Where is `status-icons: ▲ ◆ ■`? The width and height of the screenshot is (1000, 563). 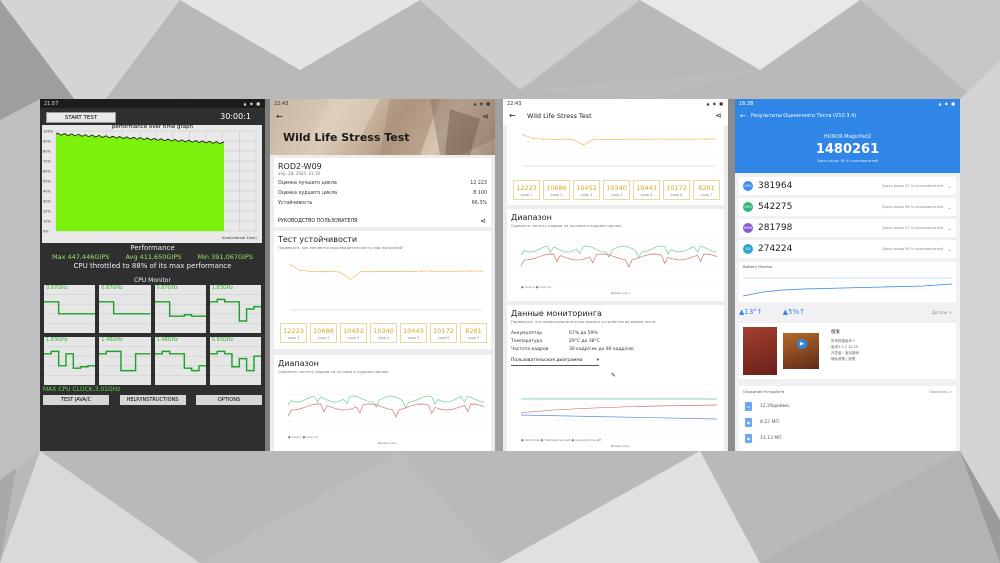
status-icons: ▲ ◆ ■ is located at coordinates (947, 103).